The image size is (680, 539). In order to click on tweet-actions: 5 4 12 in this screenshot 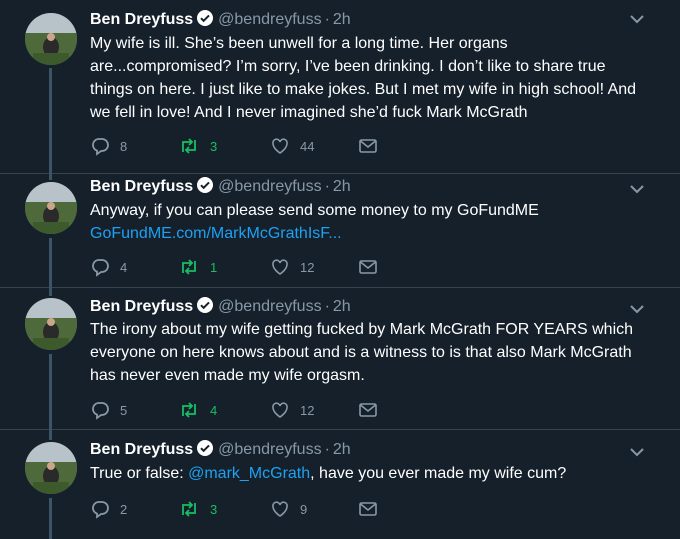, I will do `click(245, 410)`.